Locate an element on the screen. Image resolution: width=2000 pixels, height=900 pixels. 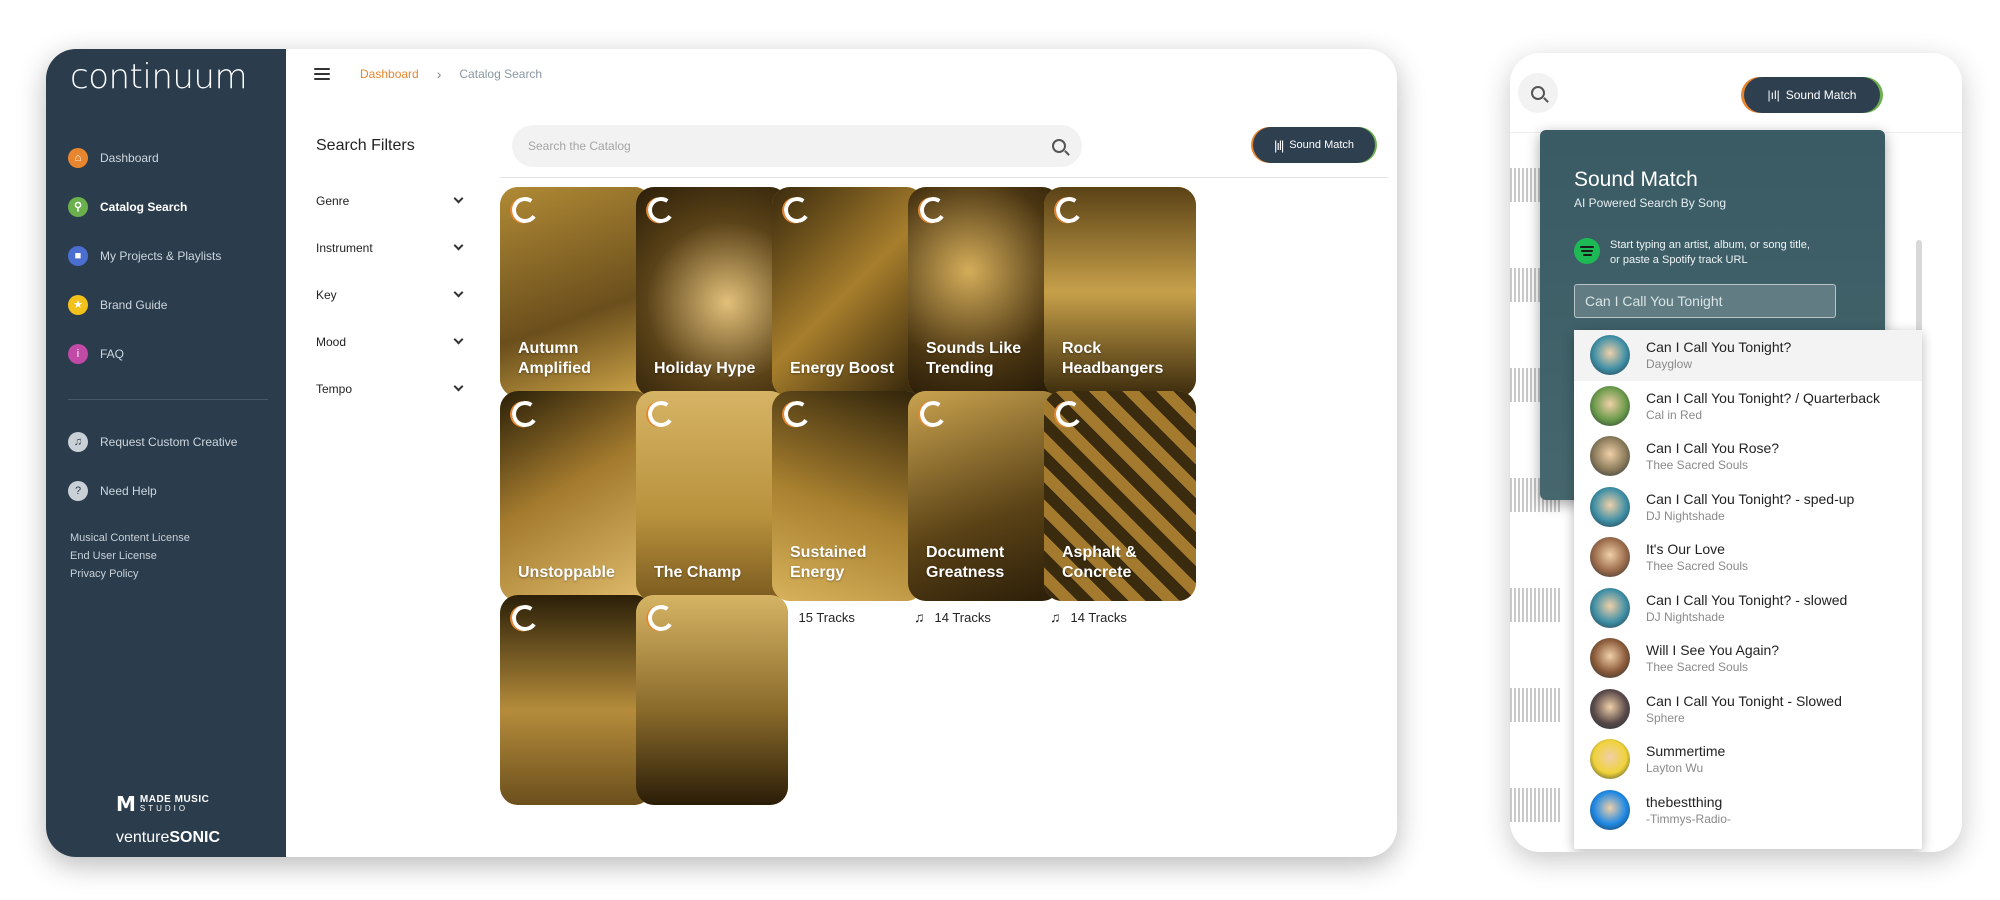
playlist-title: Rock Headbangers is located at coordinates (1113, 358).